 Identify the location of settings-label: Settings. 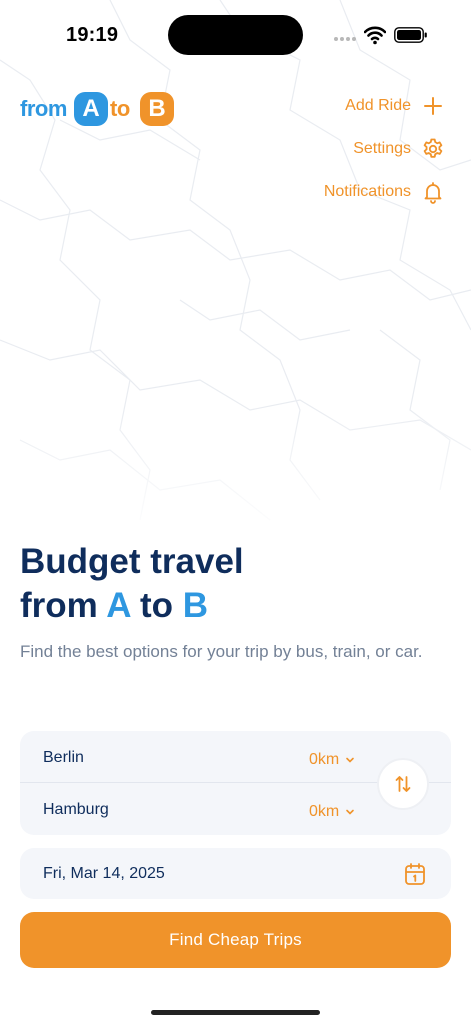
(382, 148).